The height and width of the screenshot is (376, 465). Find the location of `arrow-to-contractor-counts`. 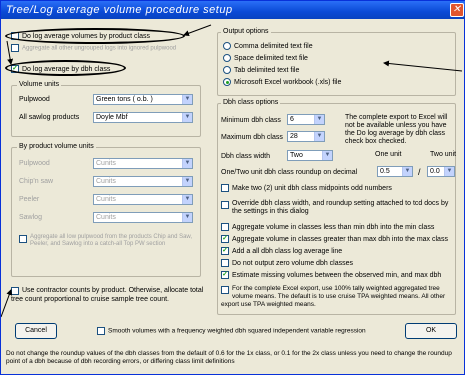

arrow-to-contractor-counts is located at coordinates (7, 303).